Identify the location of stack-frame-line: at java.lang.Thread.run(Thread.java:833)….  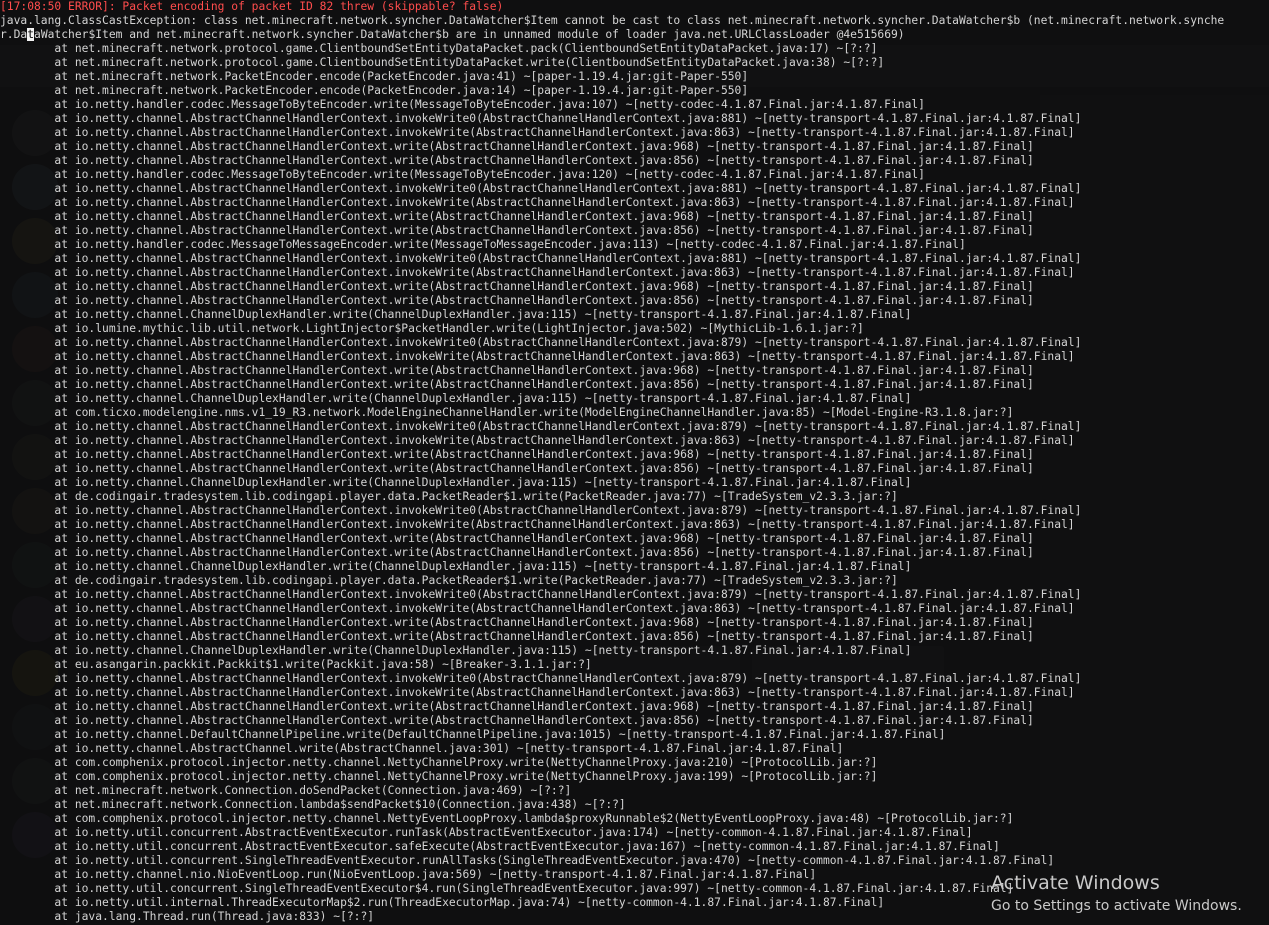
(187, 916).